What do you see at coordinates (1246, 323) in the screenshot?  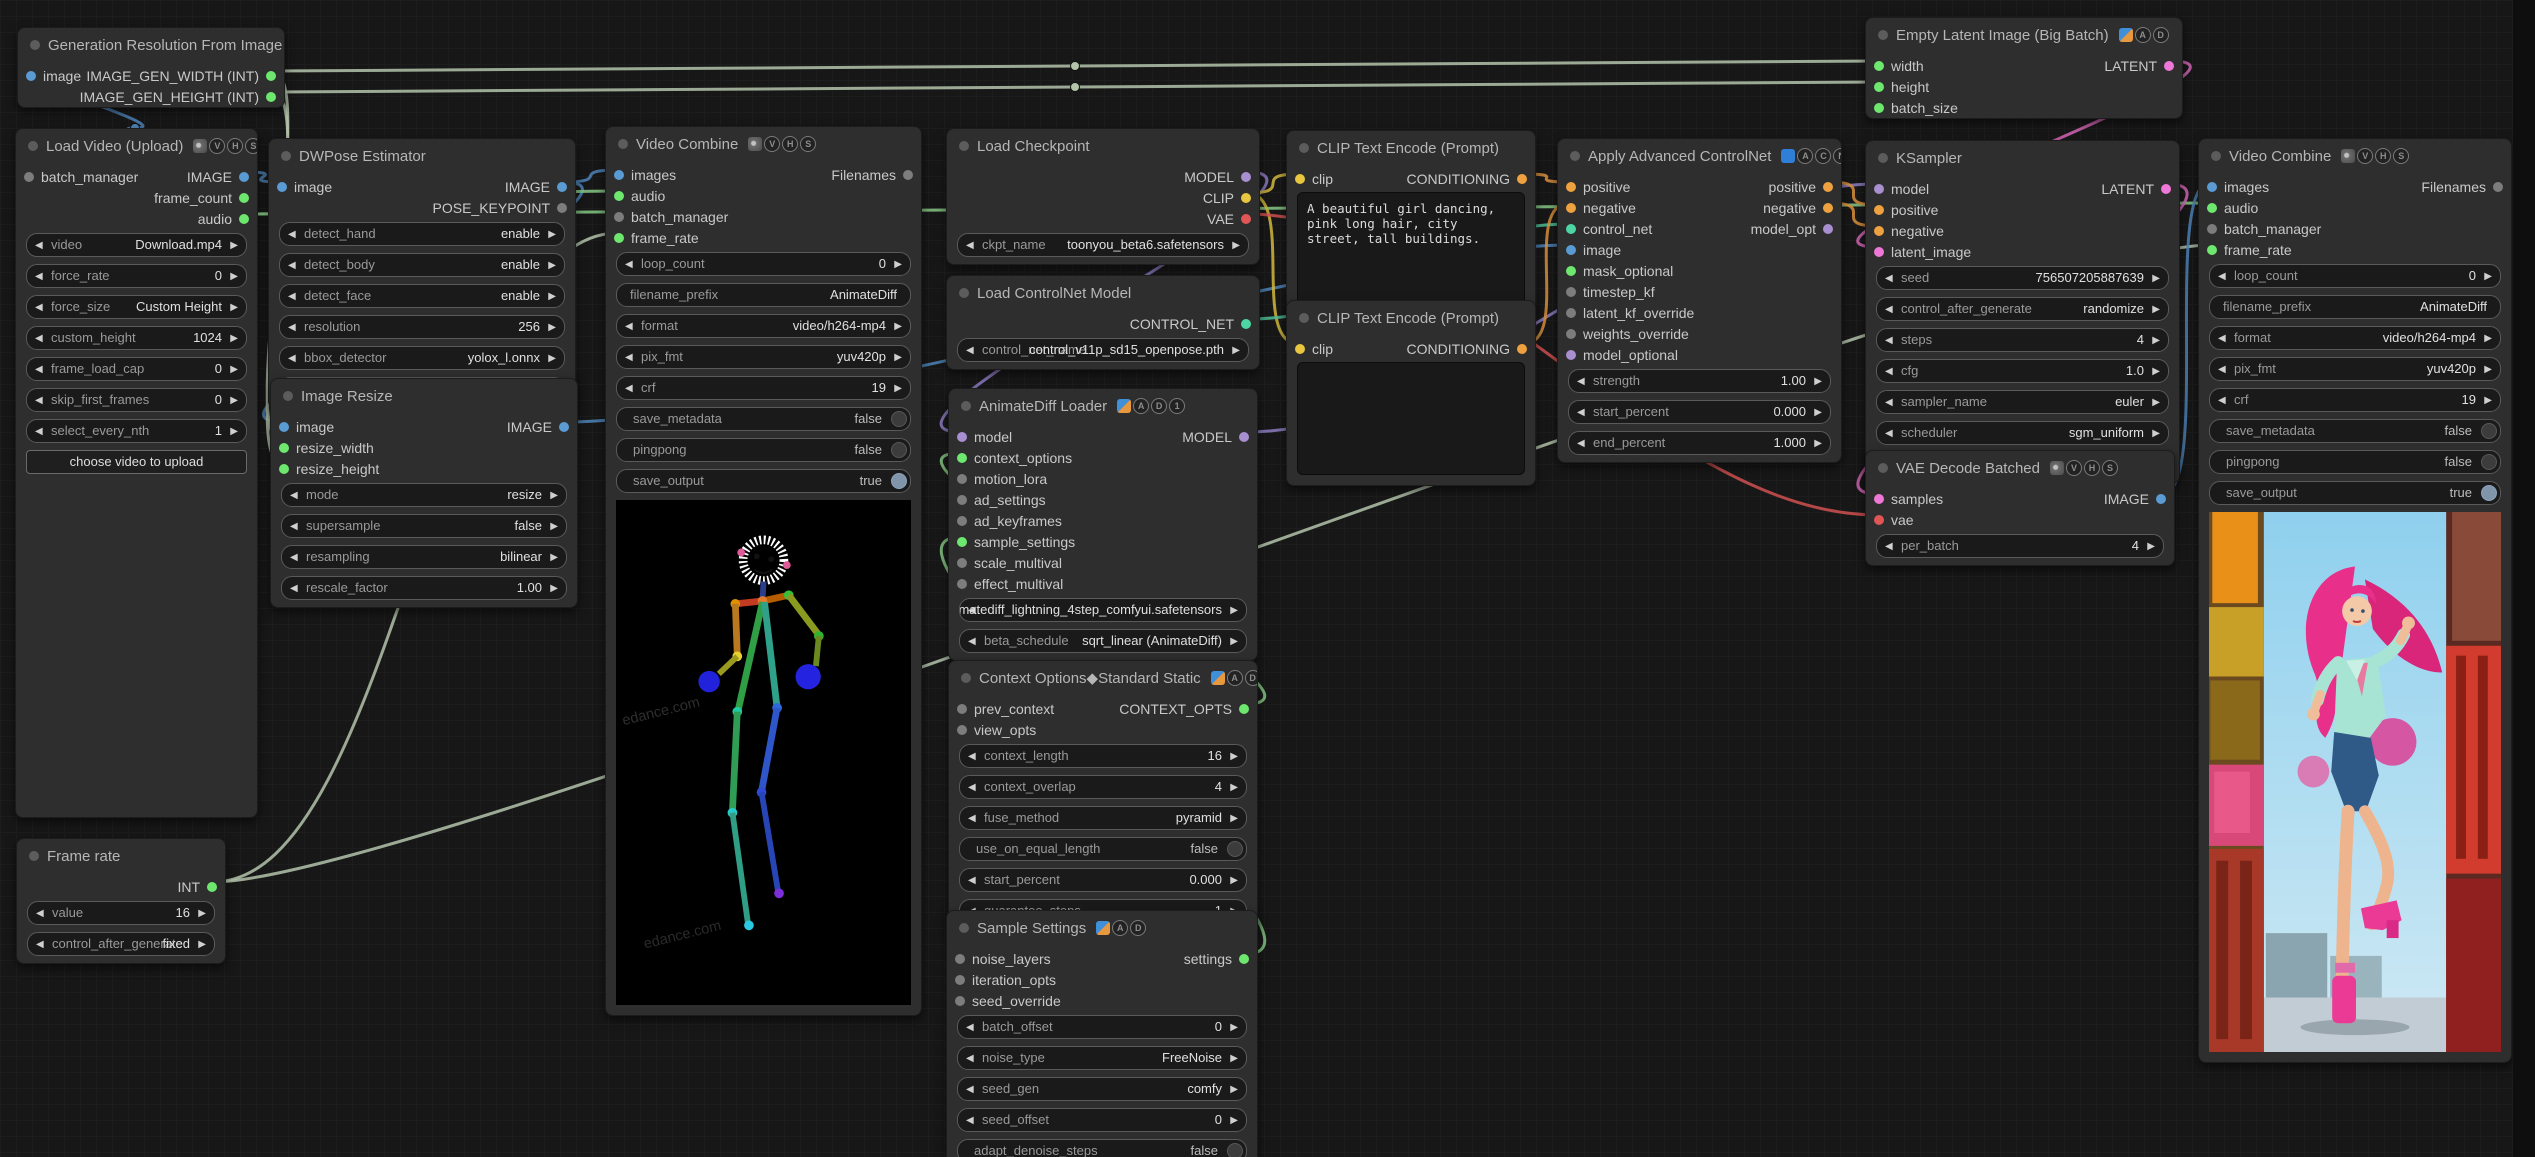 I see `CONTROL_NET-output-port` at bounding box center [1246, 323].